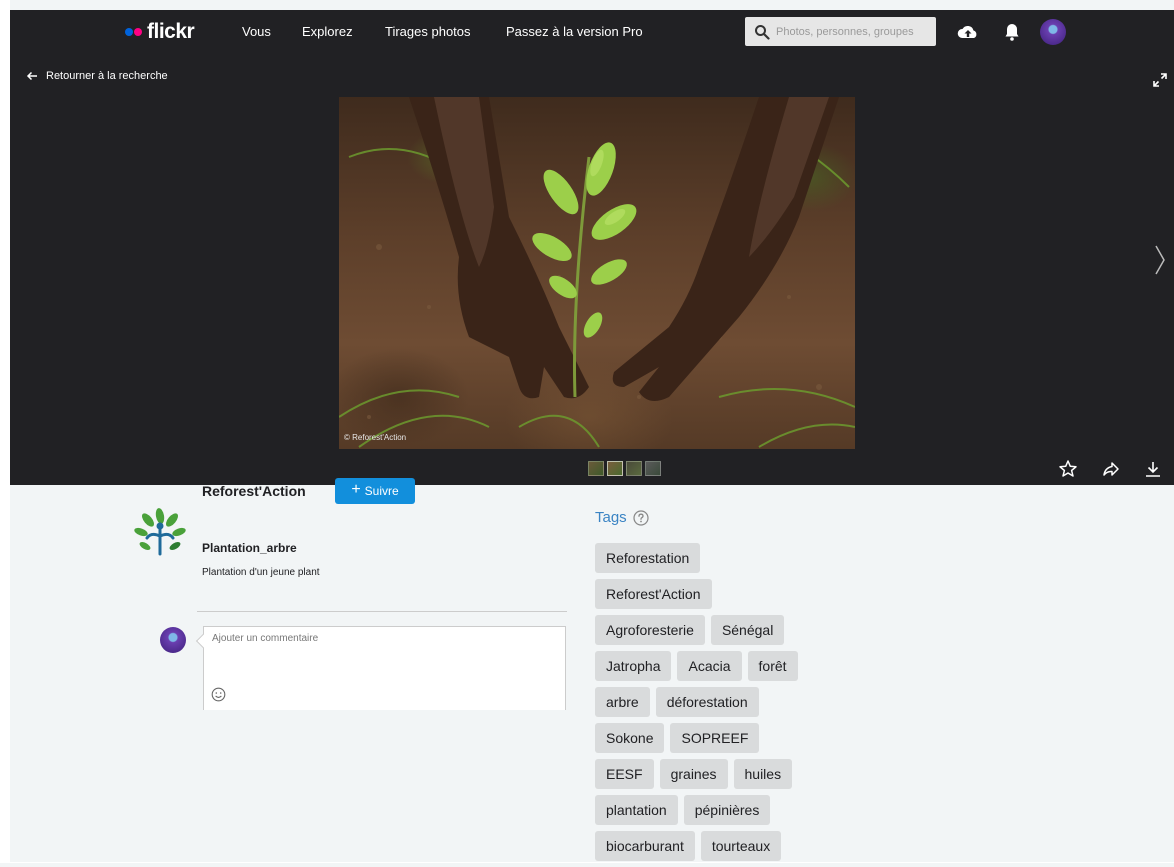 The width and height of the screenshot is (1174, 867). Describe the element at coordinates (574, 32) in the screenshot. I see `nav-link-version-pro: Passez à la version Pro` at that location.